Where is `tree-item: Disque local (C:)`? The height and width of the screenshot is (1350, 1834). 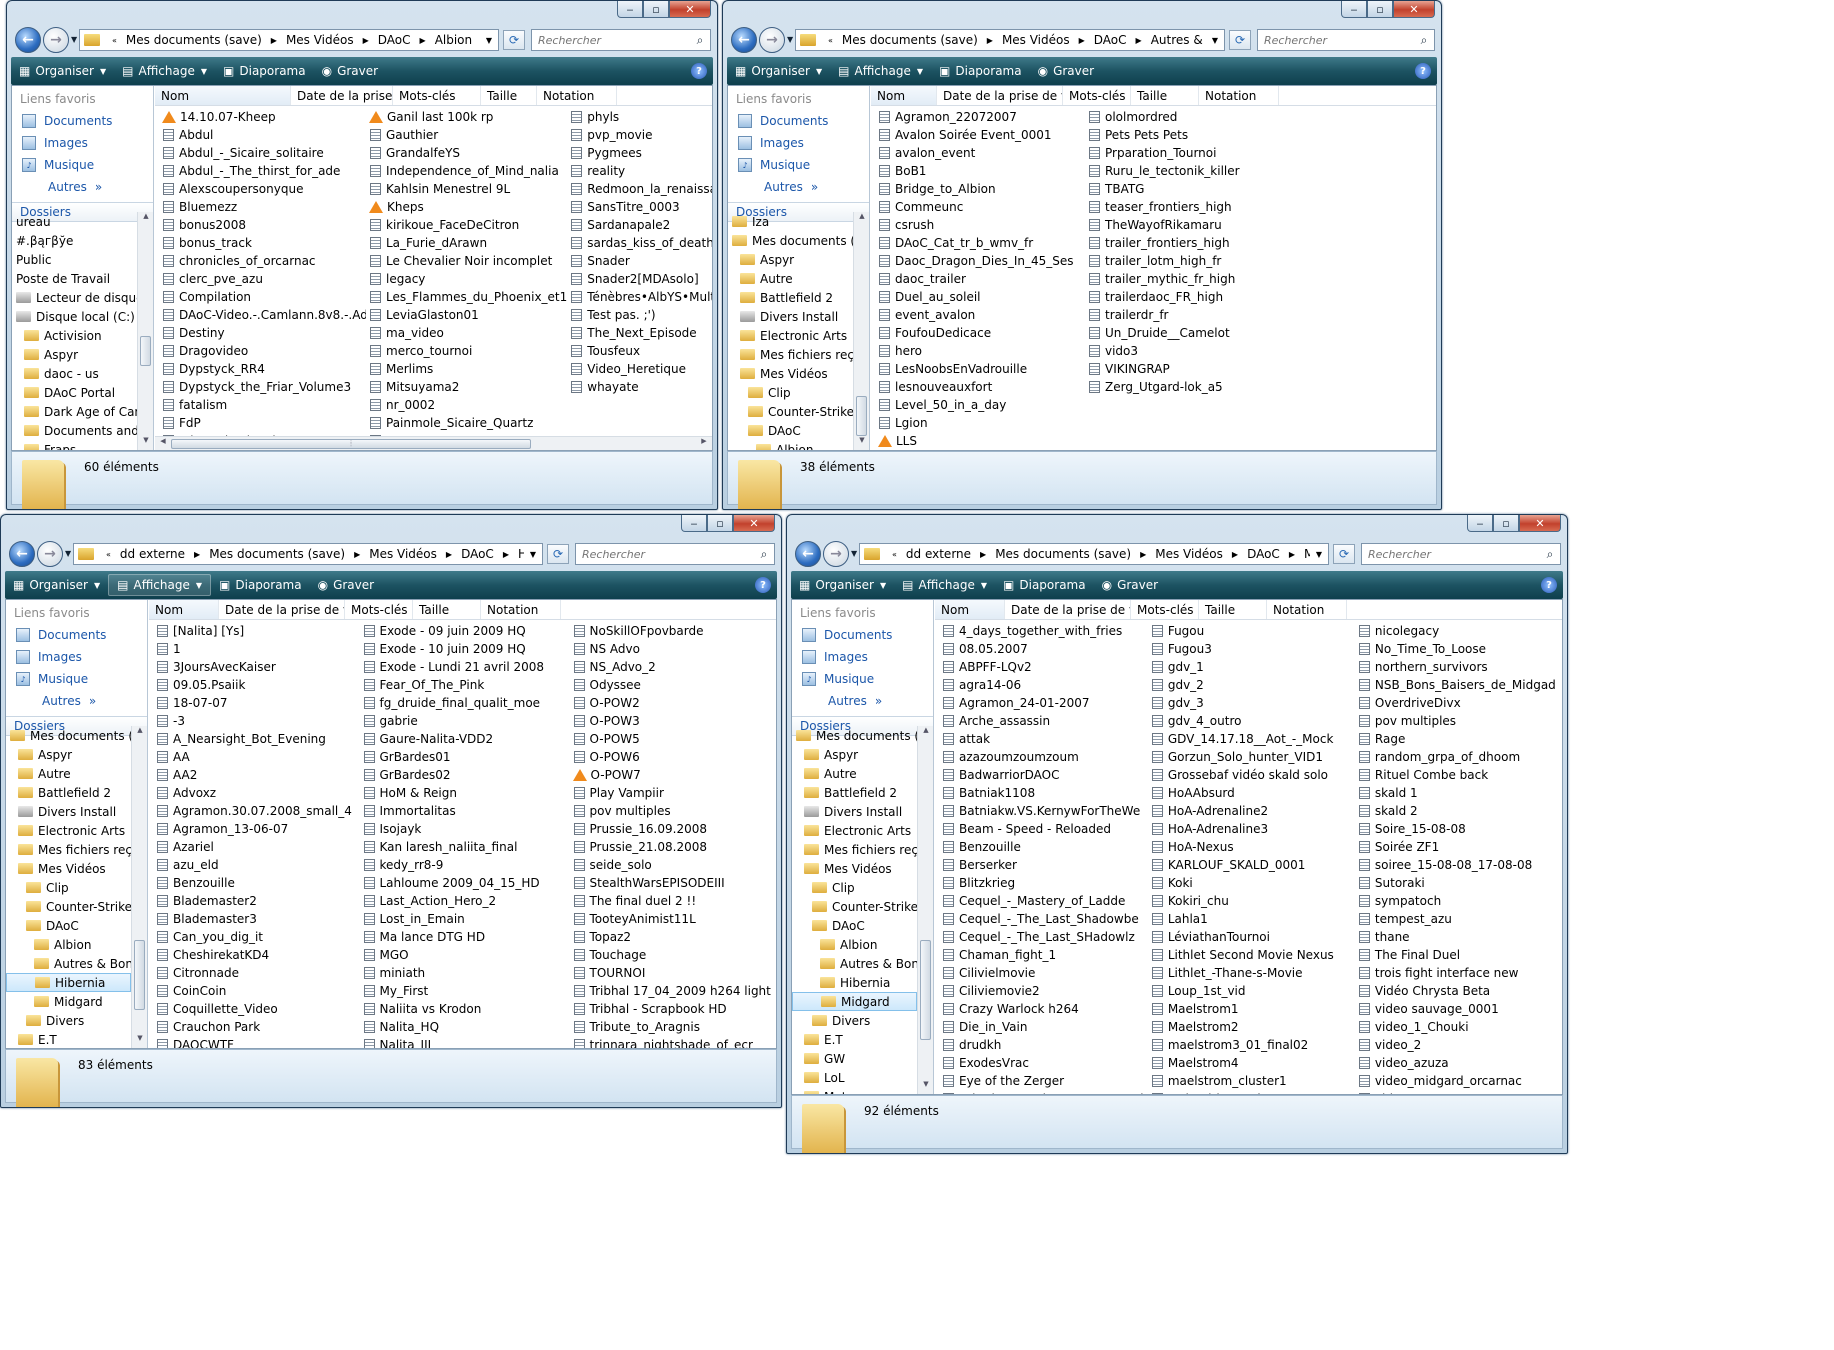 tree-item: Disque local (C:) is located at coordinates (74, 316).